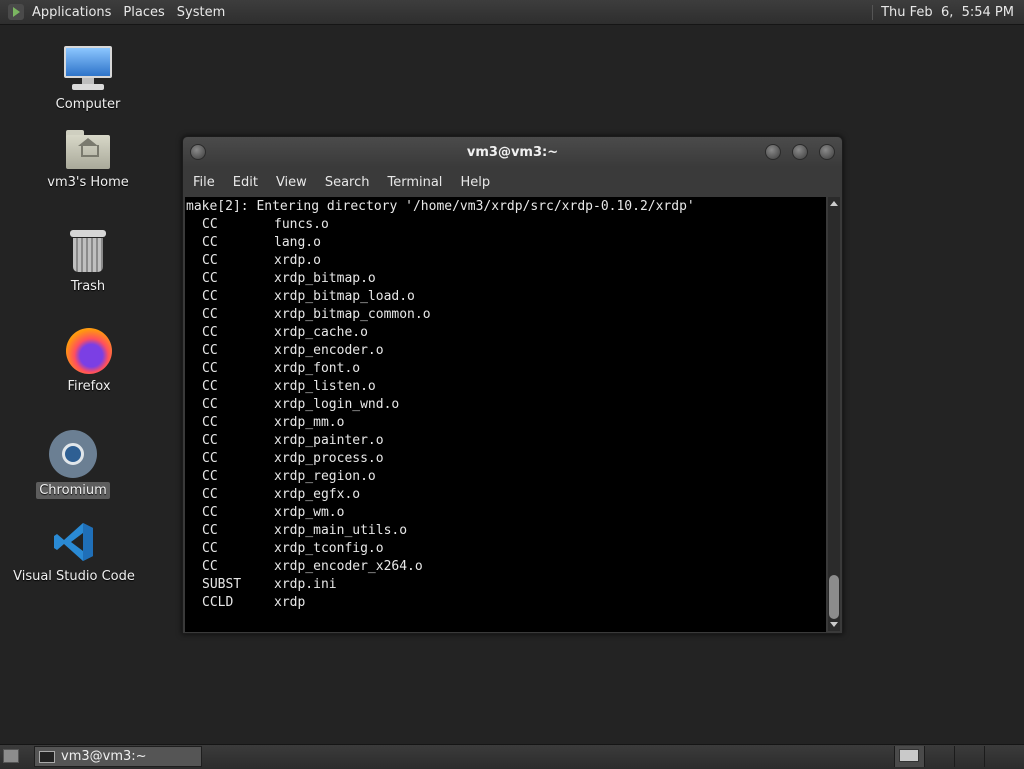 This screenshot has width=1024, height=769. Describe the element at coordinates (505, 333) in the screenshot. I see `terminal-line: CC xrdp_cache.o` at that location.